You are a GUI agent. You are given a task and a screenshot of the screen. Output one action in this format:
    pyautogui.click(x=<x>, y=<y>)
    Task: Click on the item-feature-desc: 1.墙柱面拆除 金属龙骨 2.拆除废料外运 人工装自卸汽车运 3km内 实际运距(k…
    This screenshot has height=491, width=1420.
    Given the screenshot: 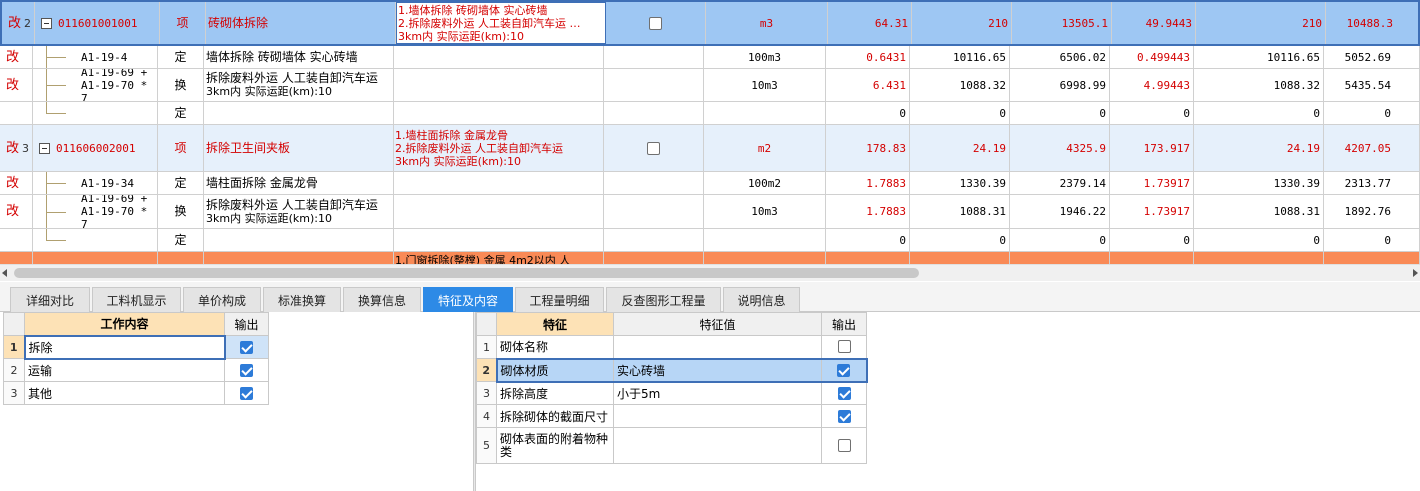 What is the action you would take?
    pyautogui.click(x=499, y=148)
    